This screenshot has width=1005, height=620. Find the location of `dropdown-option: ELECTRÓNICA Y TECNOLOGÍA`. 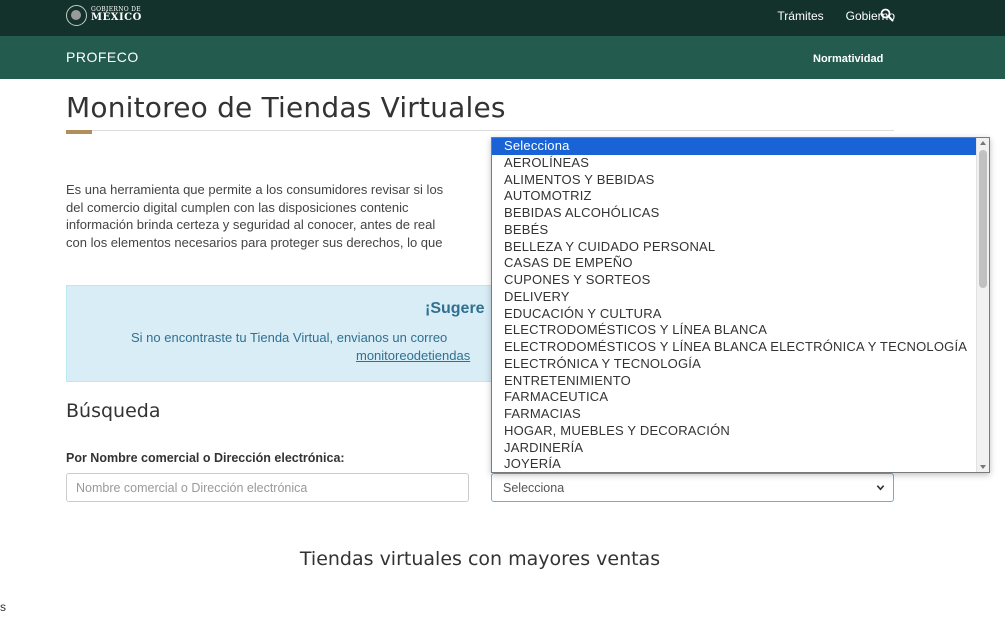

dropdown-option: ELECTRÓNICA Y TECNOLOGÍA is located at coordinates (740, 364).